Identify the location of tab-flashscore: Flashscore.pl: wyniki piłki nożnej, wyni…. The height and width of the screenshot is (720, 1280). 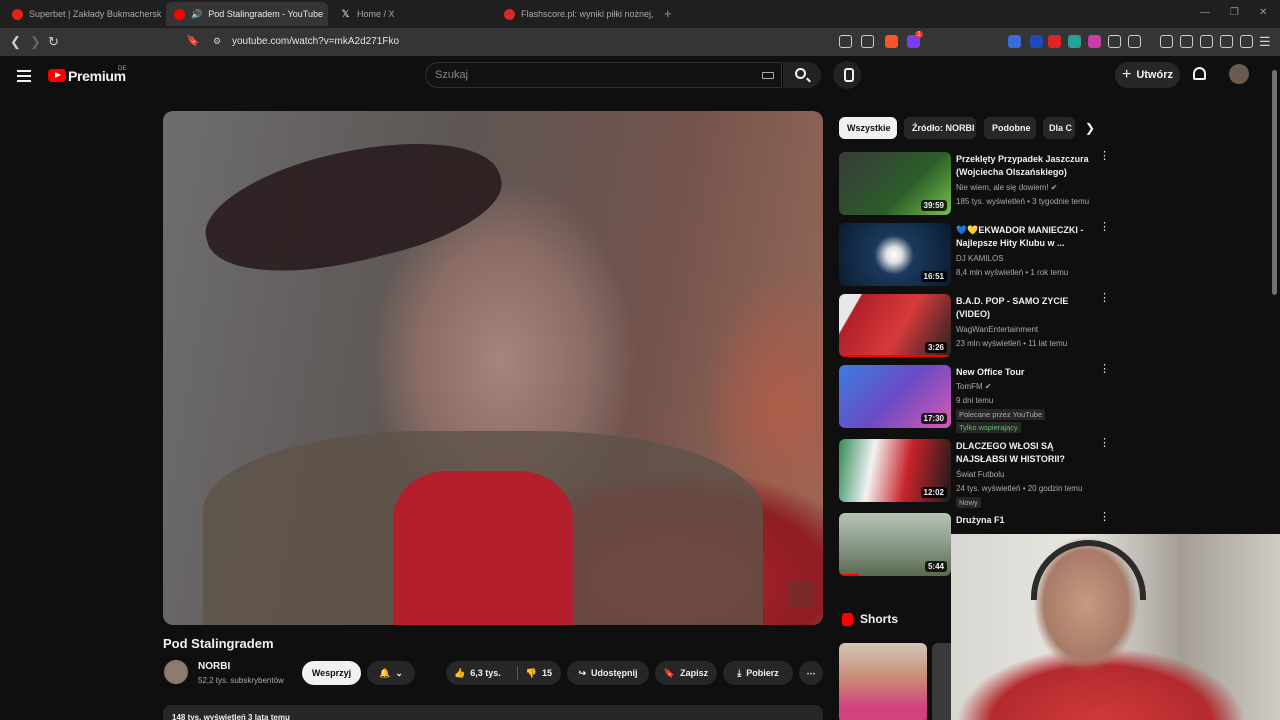
(575, 14).